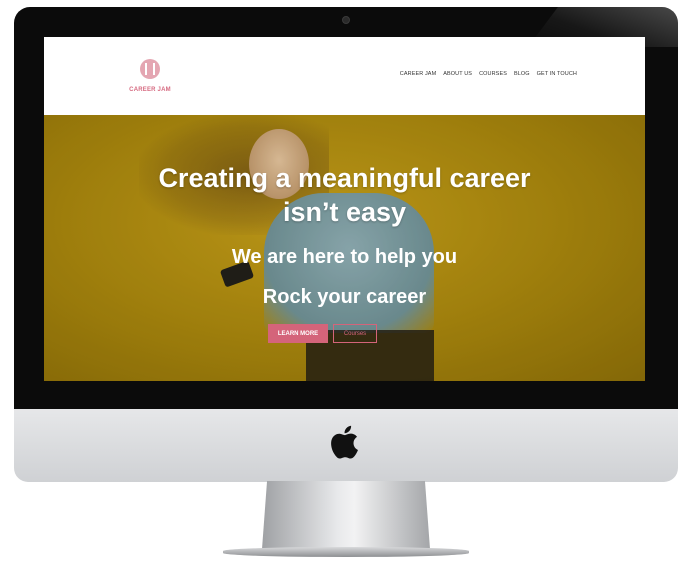 The width and height of the screenshot is (692, 575). I want to click on logo-text: CAREER JAM, so click(150, 90).